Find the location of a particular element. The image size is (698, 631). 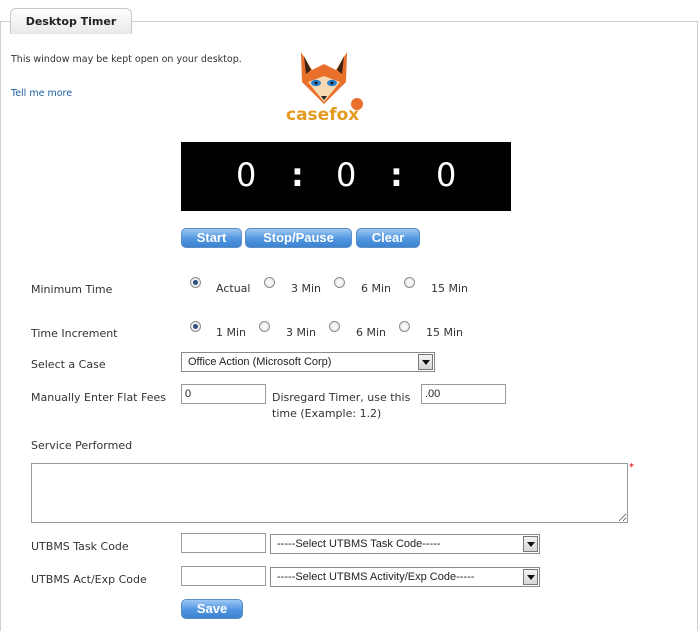

logo-wordmark: casefox is located at coordinates (322, 115).